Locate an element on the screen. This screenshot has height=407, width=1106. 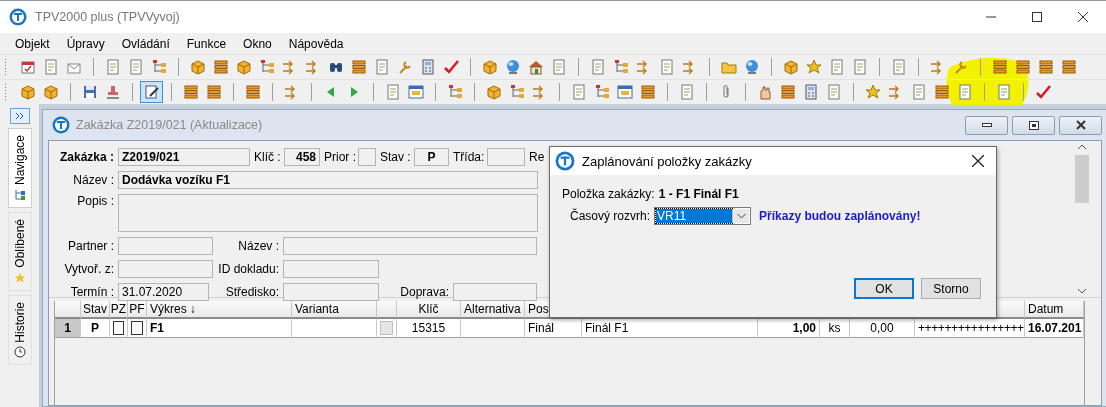
table-cell: 1,00 is located at coordinates (789, 328).